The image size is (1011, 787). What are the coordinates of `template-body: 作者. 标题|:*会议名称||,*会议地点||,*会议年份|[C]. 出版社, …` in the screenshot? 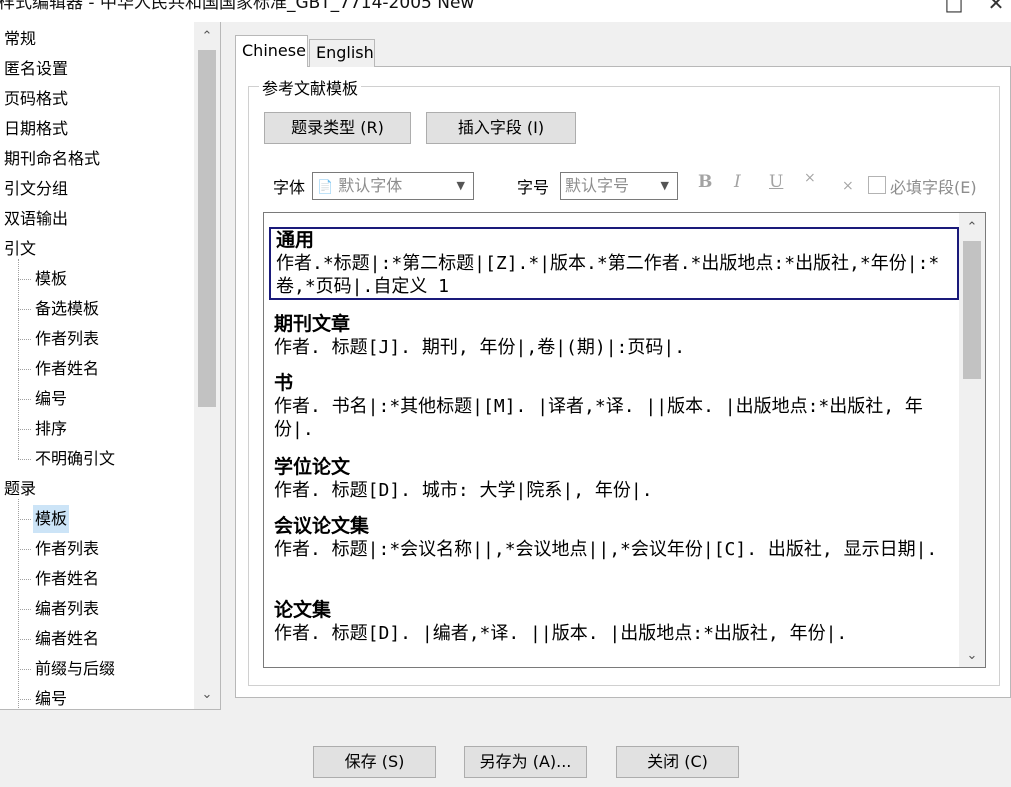 It's located at (606, 549).